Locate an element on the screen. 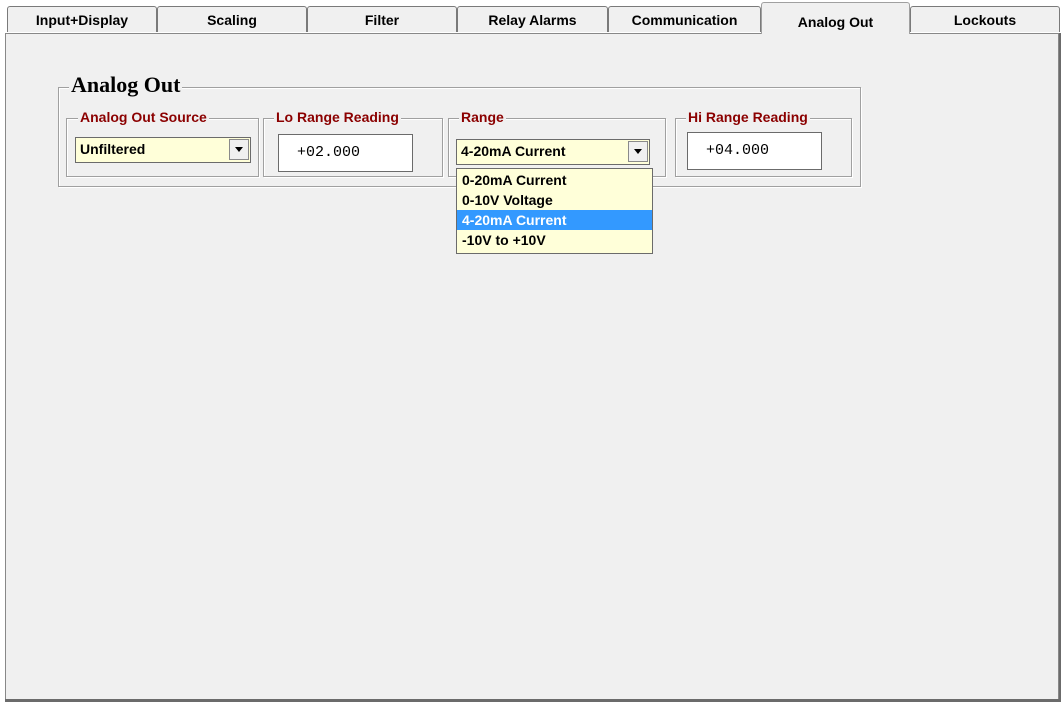  range-option: -10V to +10V is located at coordinates (554, 240).